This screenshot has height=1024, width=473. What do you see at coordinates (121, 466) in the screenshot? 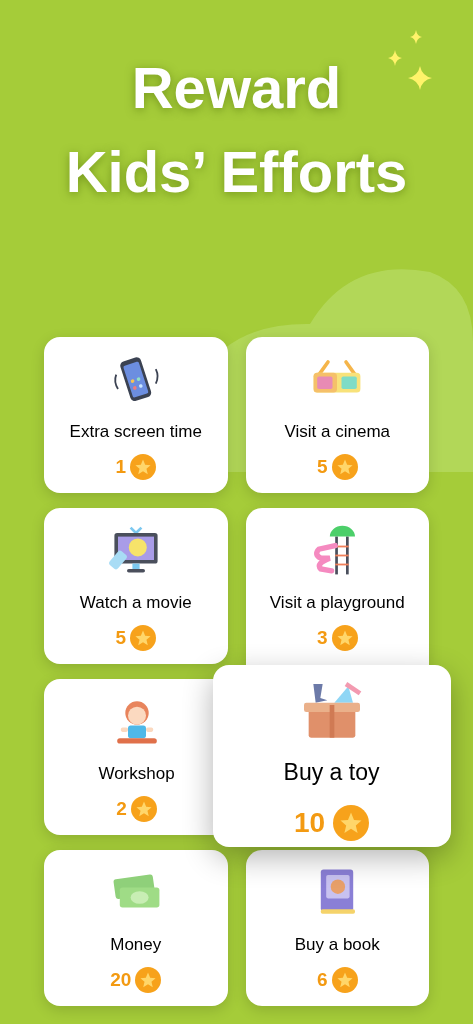
I see `points-value: 1` at bounding box center [121, 466].